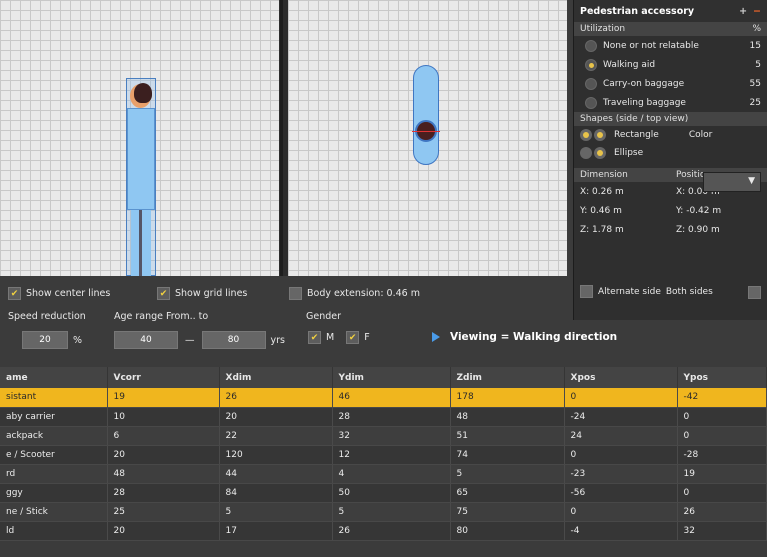 The width and height of the screenshot is (767, 557). I want to click on age-from-stepper: 40, so click(146, 340).